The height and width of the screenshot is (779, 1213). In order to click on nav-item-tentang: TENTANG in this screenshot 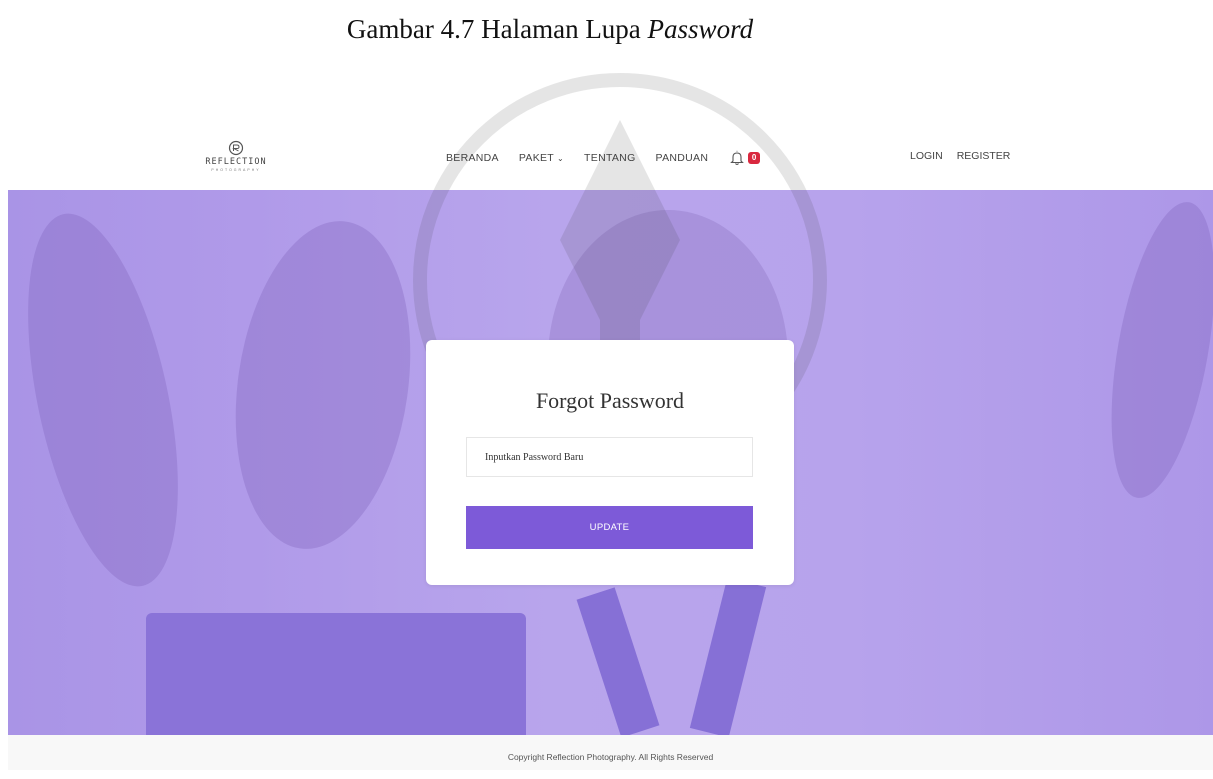, I will do `click(610, 158)`.